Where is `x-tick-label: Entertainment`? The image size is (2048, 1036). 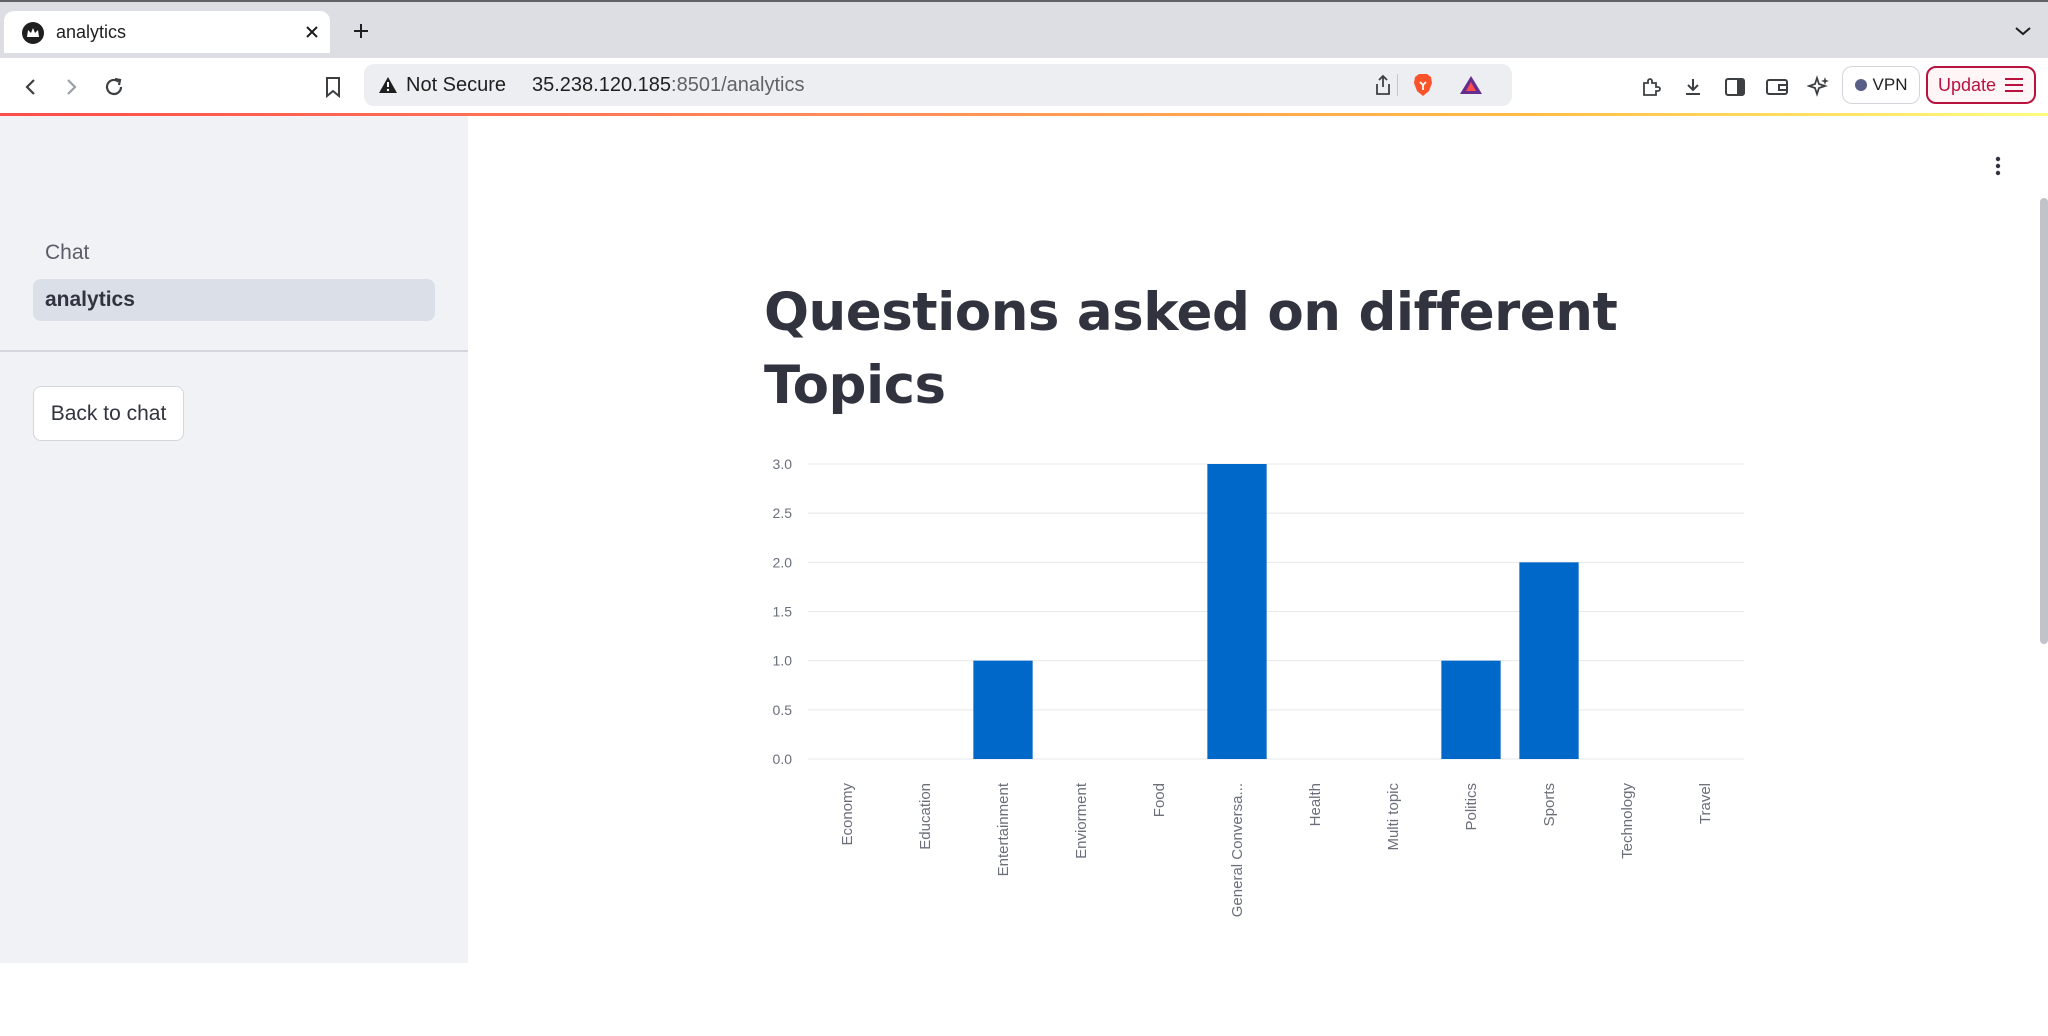
x-tick-label: Entertainment is located at coordinates (1003, 829).